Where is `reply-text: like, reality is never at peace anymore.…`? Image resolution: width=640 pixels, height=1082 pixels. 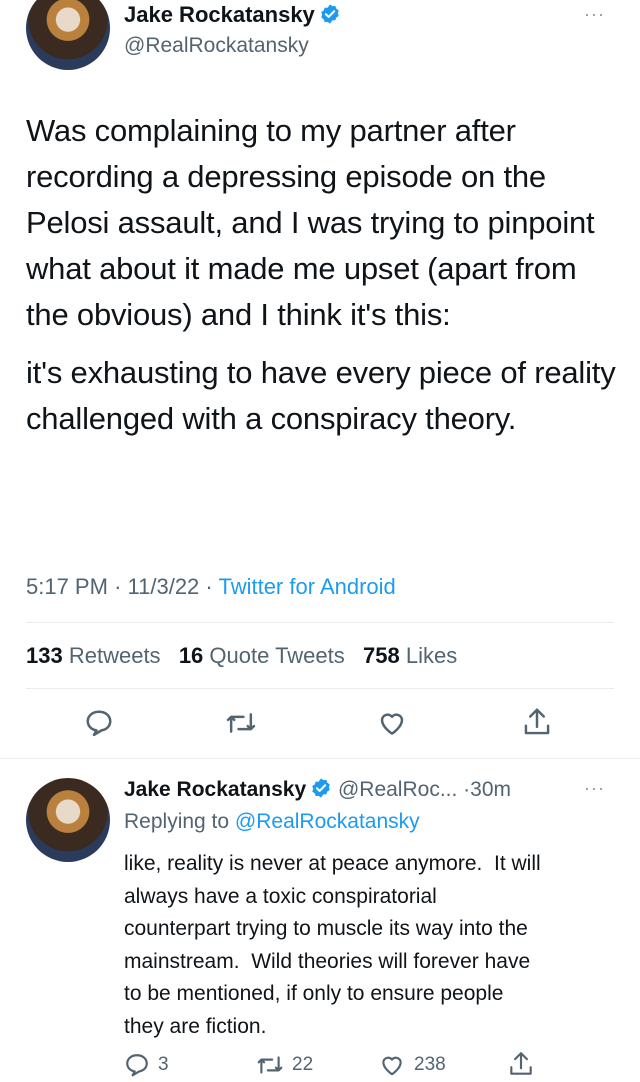
reply-text: like, reality is never at peace anymore.… is located at coordinates (374, 945).